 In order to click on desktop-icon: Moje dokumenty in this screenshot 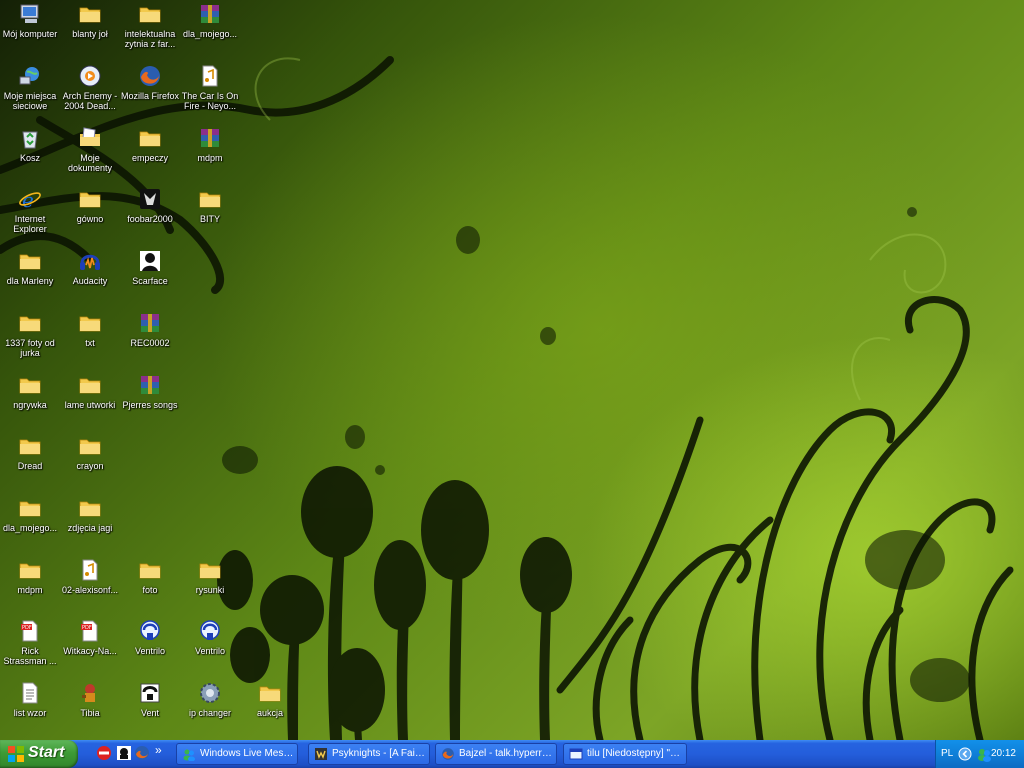, I will do `click(90, 154)`.